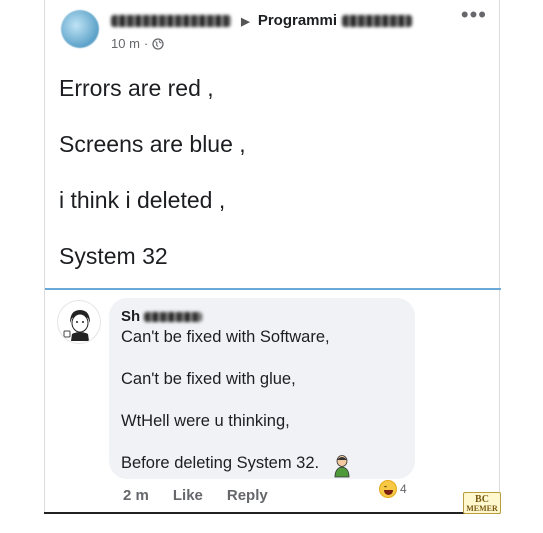 This screenshot has width=543, height=533. I want to click on globe-icon, so click(158, 43).